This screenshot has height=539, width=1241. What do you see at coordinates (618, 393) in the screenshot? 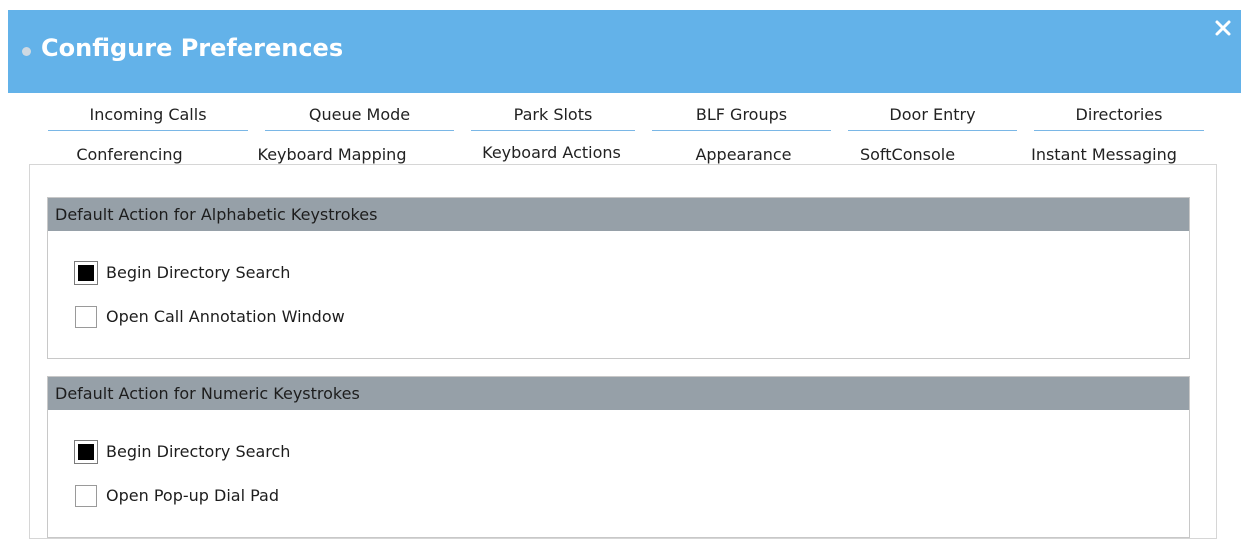
I see `numeric-group-header: Default Action for Numeric Keystrokes` at bounding box center [618, 393].